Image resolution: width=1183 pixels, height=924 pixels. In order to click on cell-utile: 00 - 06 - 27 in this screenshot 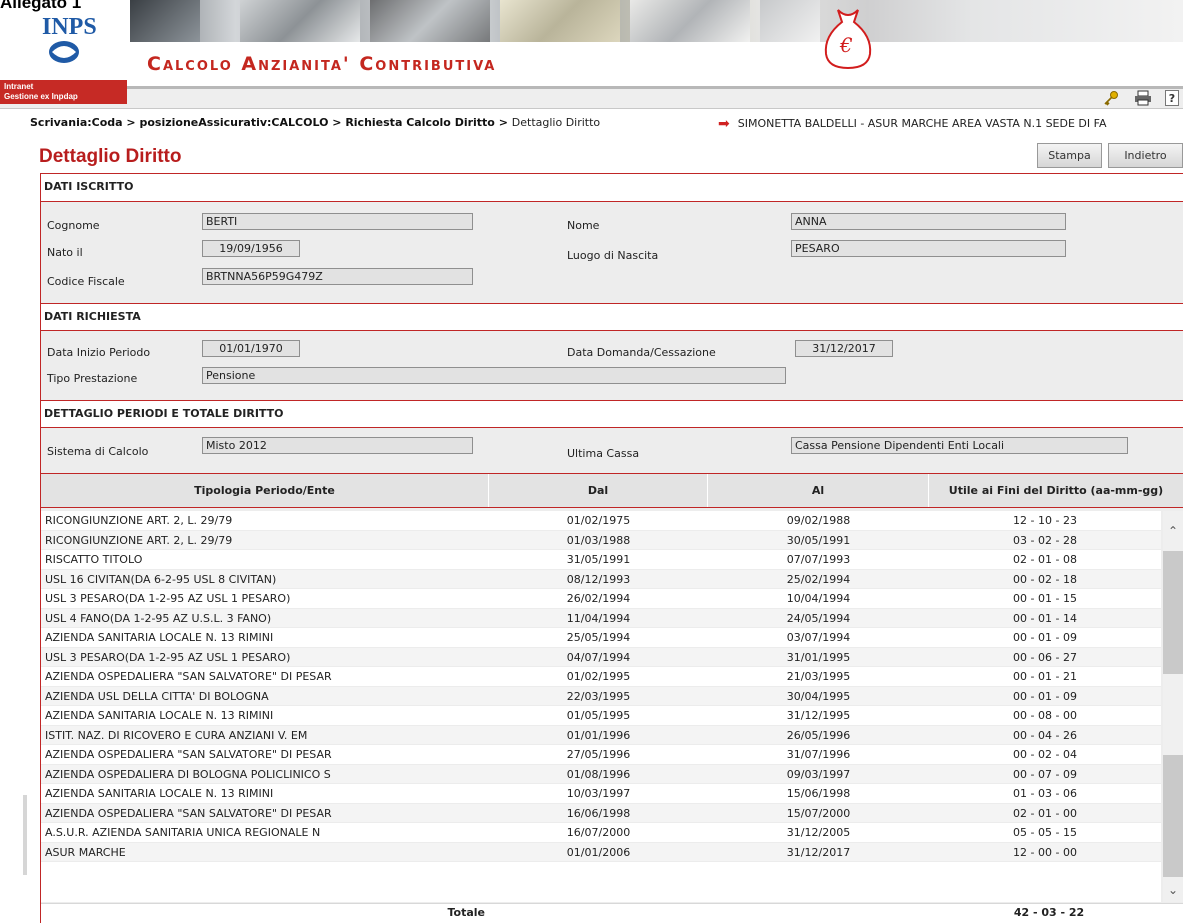, I will do `click(1045, 657)`.